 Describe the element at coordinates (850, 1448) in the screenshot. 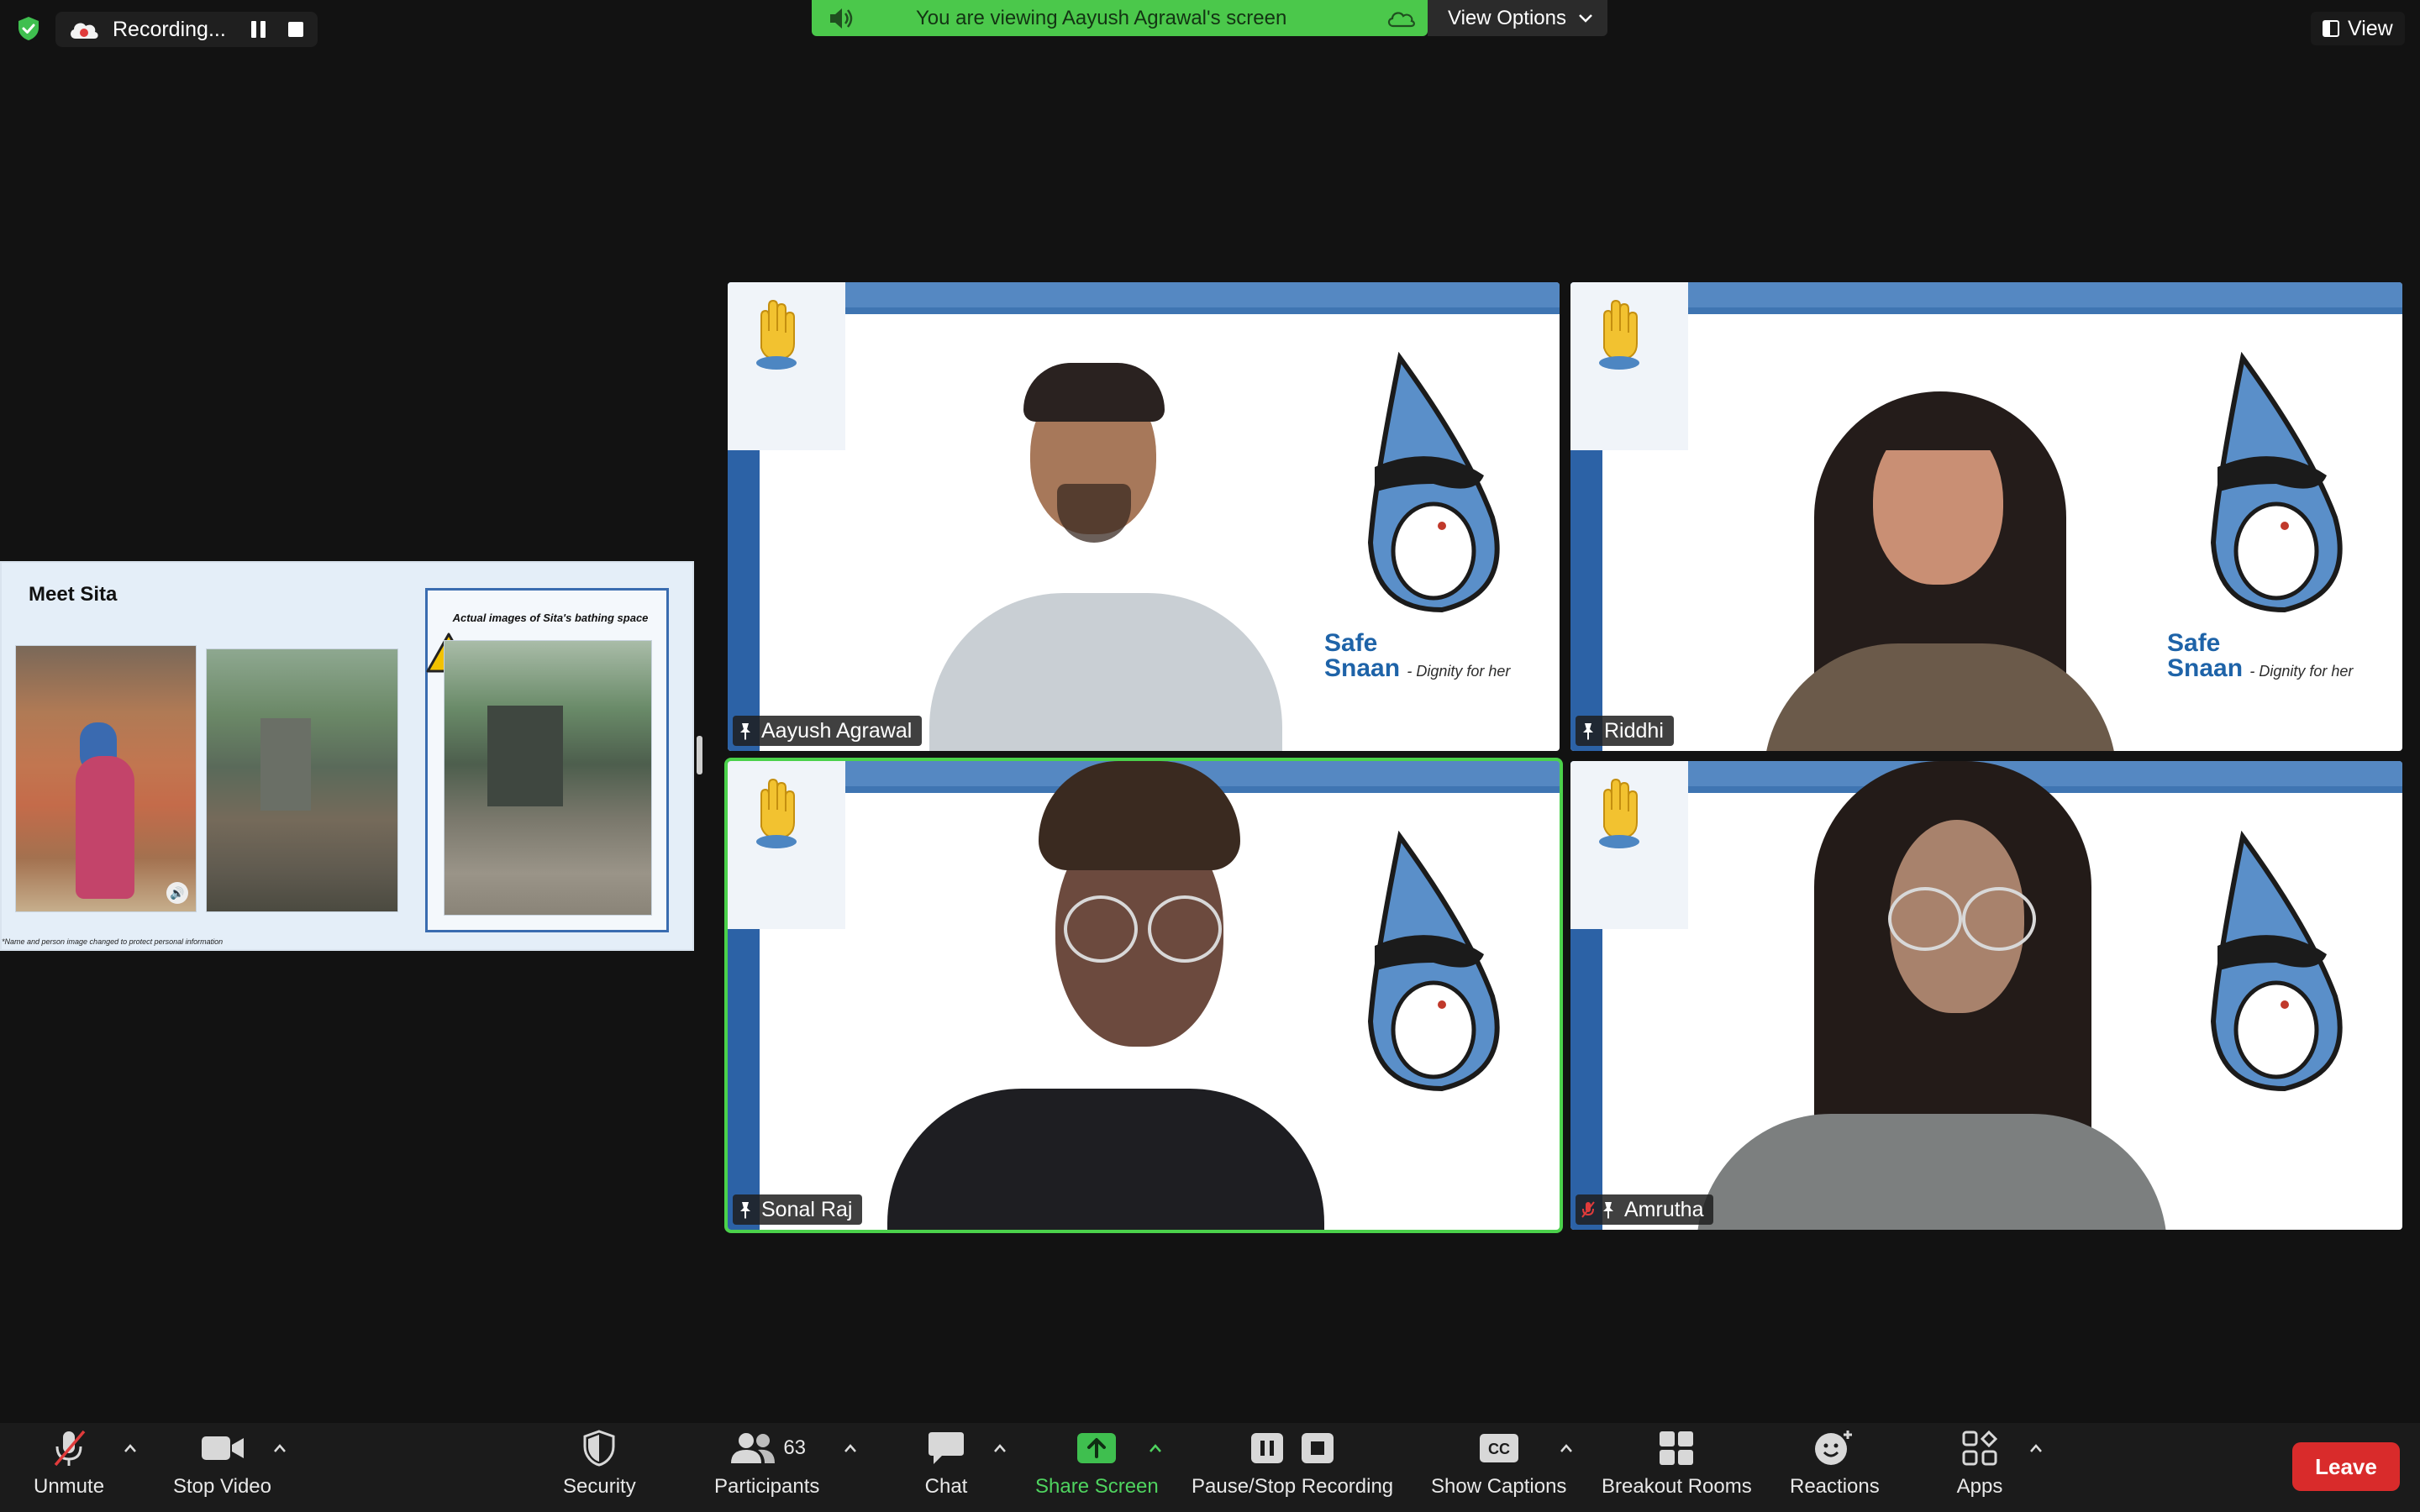

I see `participants-options-caret-icon` at that location.